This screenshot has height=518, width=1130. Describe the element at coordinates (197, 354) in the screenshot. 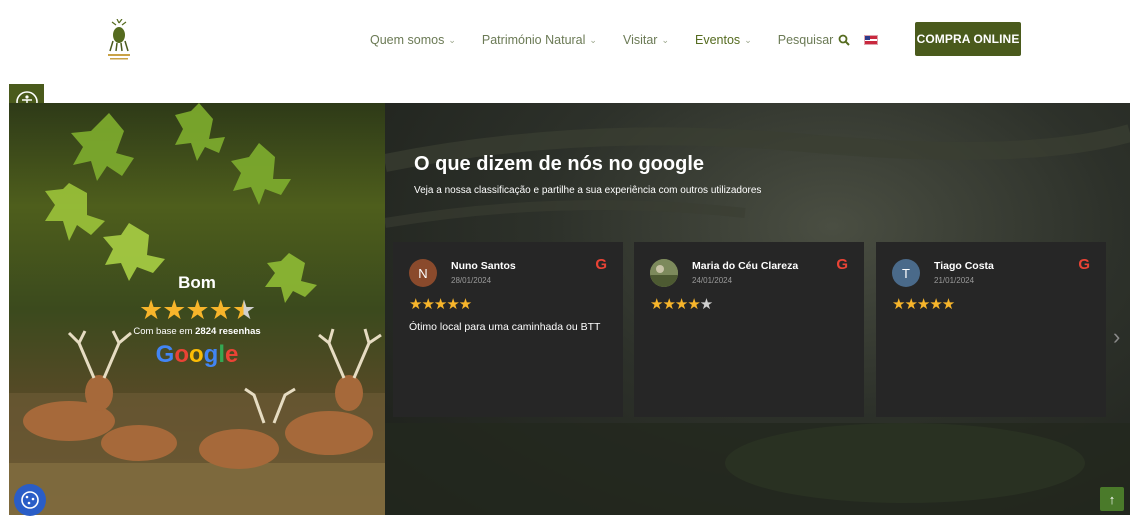

I see `google-logo: Google` at that location.